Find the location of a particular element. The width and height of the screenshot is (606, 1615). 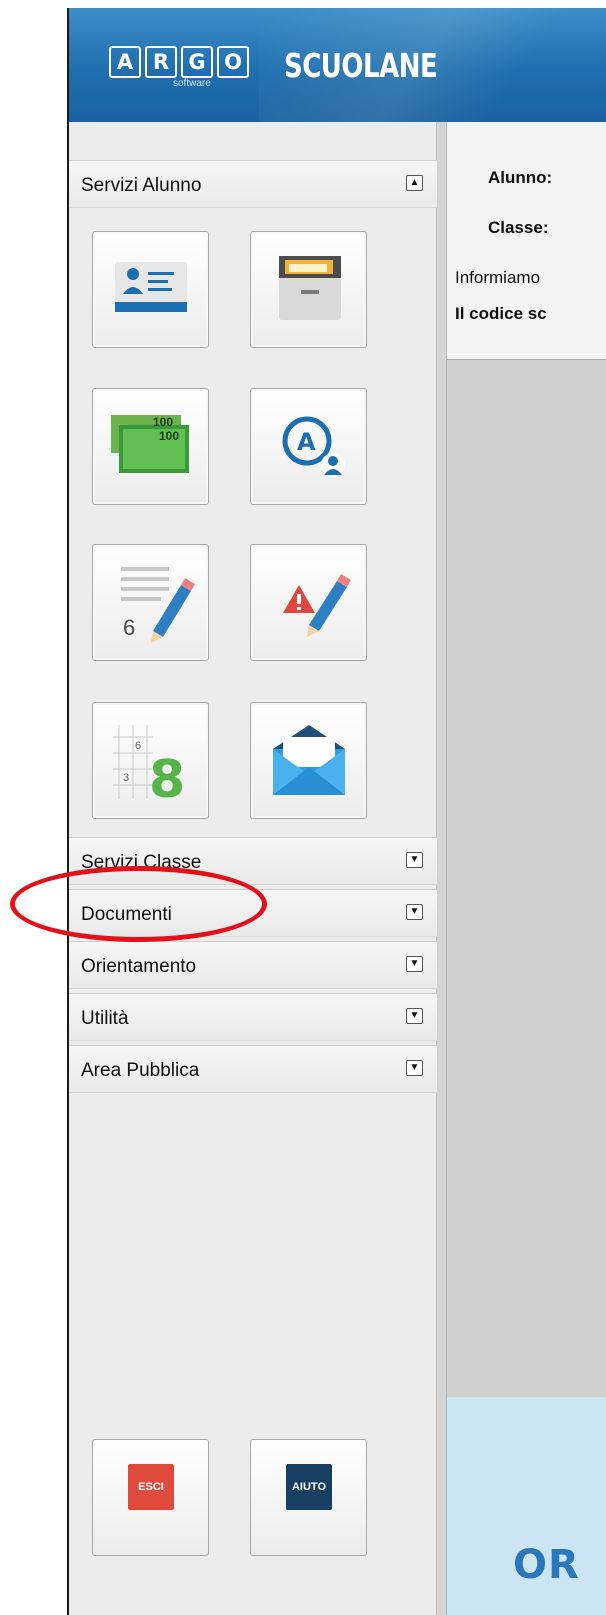

tile-documenti-archivio is located at coordinates (308, 289).